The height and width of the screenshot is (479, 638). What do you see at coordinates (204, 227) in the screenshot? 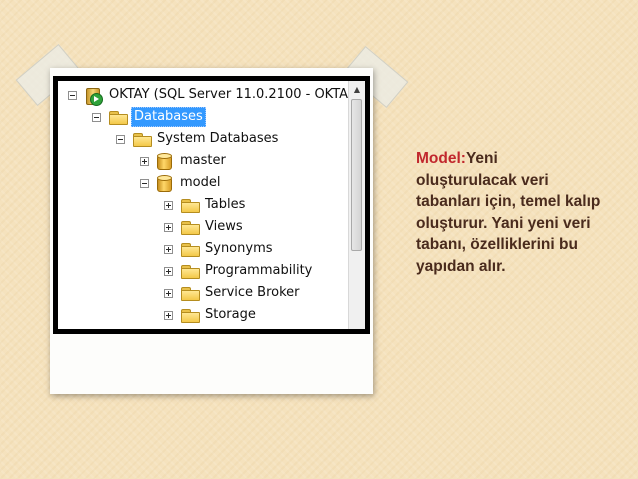
I see `tree-node-views: Views` at bounding box center [204, 227].